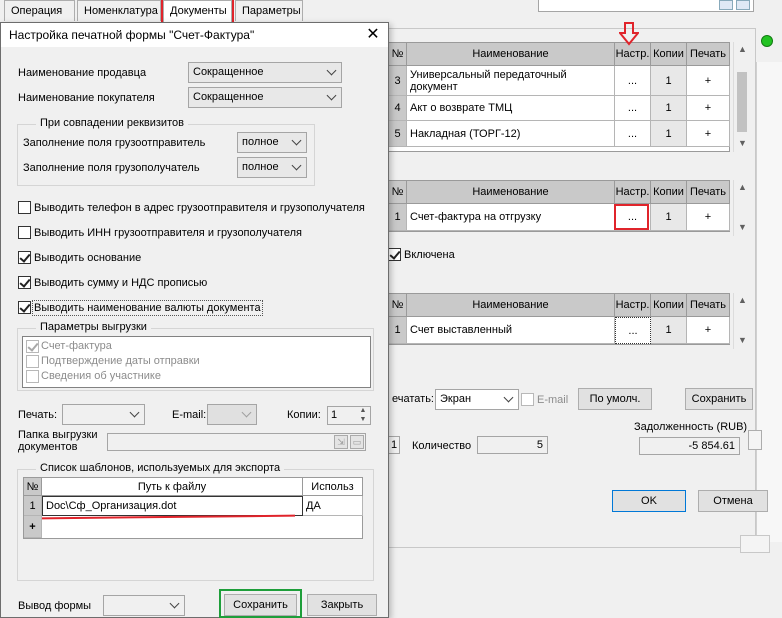 The image size is (782, 618). I want to click on add-row-button: +, so click(33, 527).